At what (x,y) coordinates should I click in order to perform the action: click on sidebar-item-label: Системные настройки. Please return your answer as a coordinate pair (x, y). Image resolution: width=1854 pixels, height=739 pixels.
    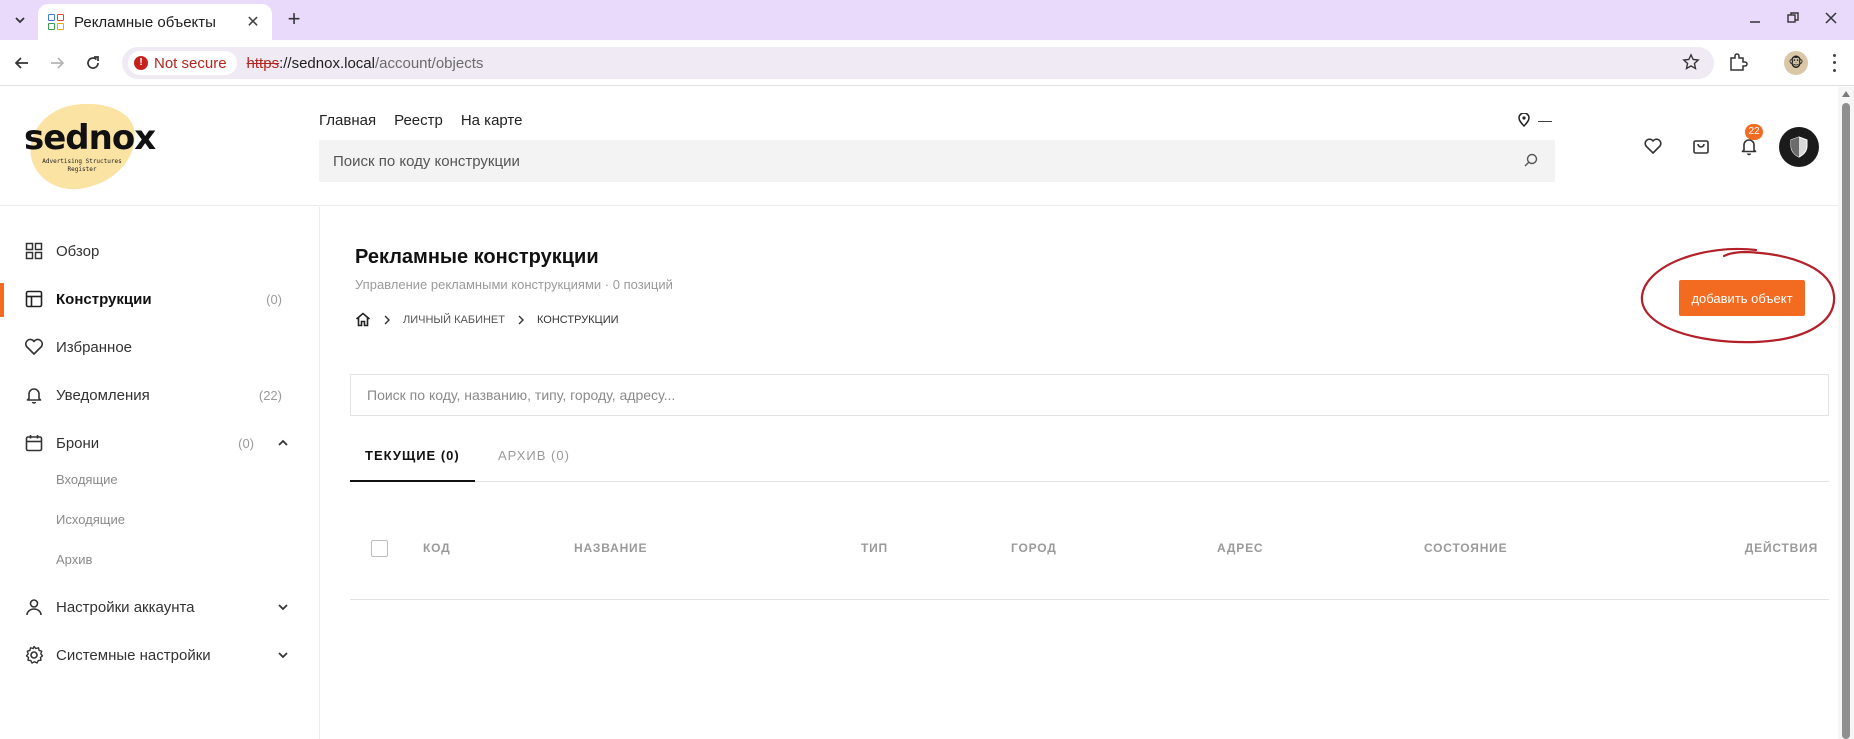
    Looking at the image, I should click on (133, 655).